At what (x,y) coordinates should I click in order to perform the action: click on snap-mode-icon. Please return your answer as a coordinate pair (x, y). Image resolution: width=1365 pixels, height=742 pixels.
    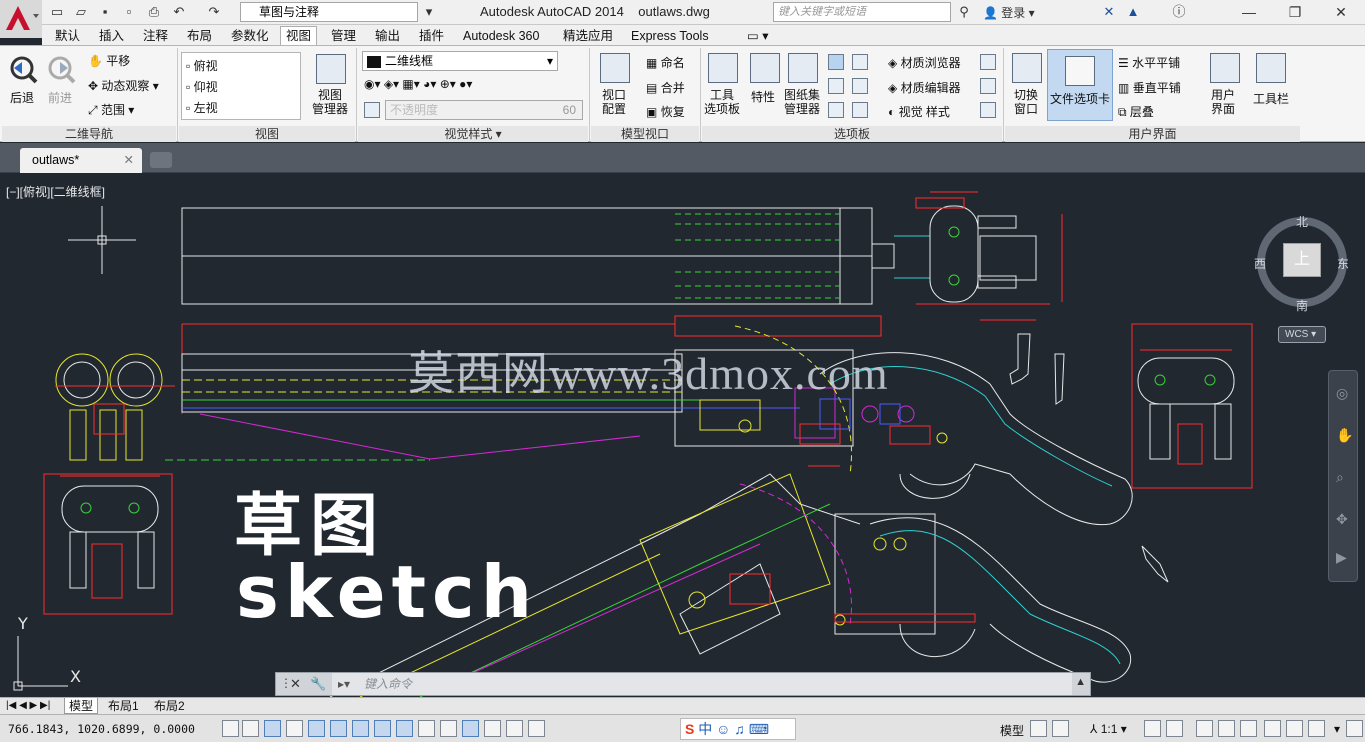
    Looking at the image, I should click on (250, 728).